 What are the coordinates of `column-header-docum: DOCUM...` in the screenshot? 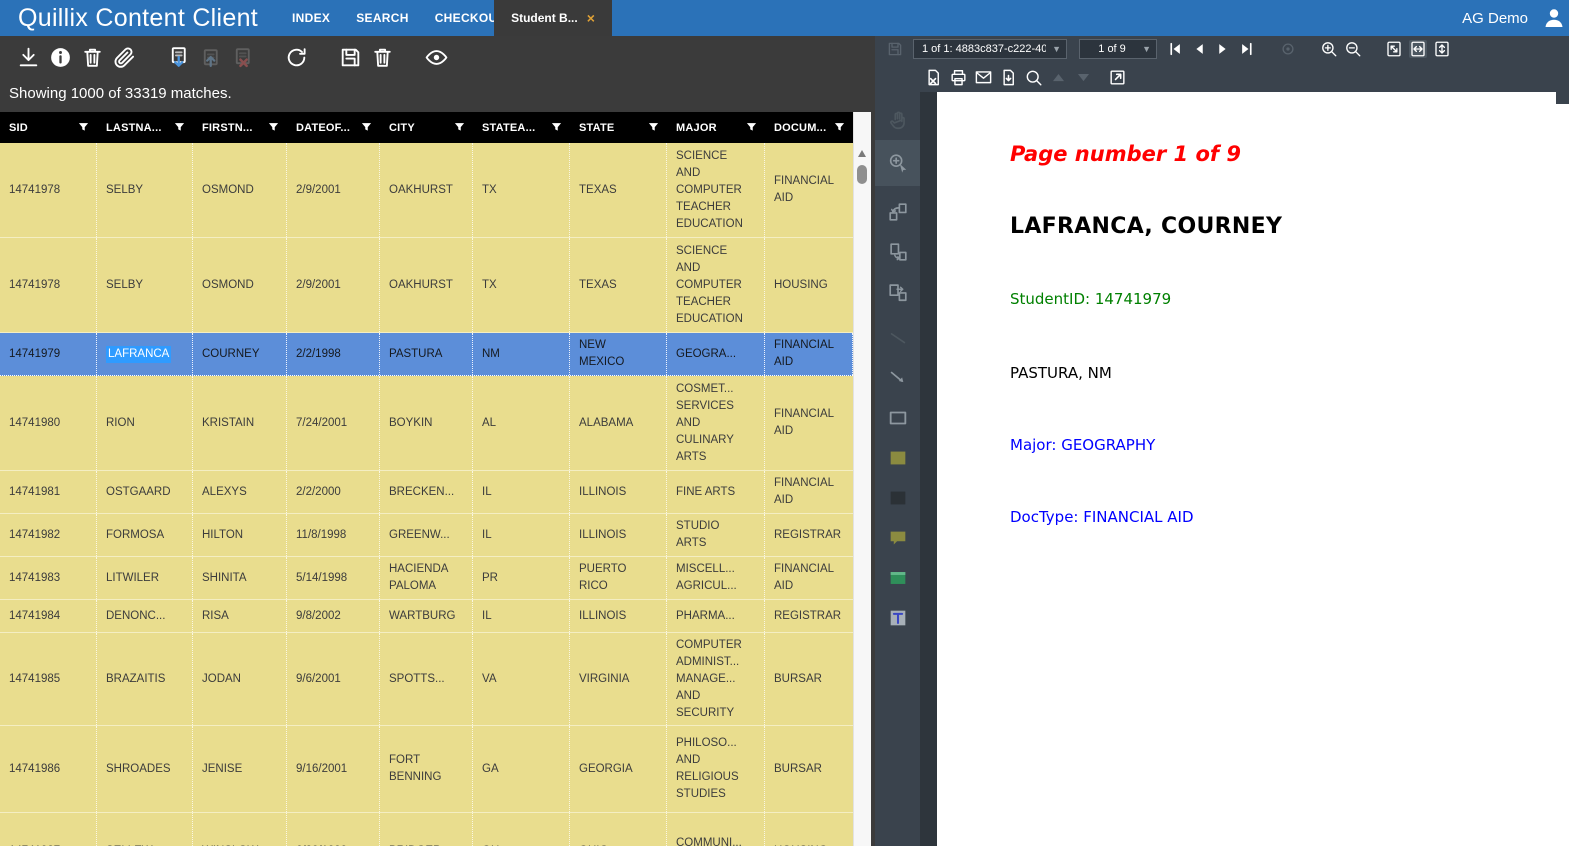 It's located at (809, 127).